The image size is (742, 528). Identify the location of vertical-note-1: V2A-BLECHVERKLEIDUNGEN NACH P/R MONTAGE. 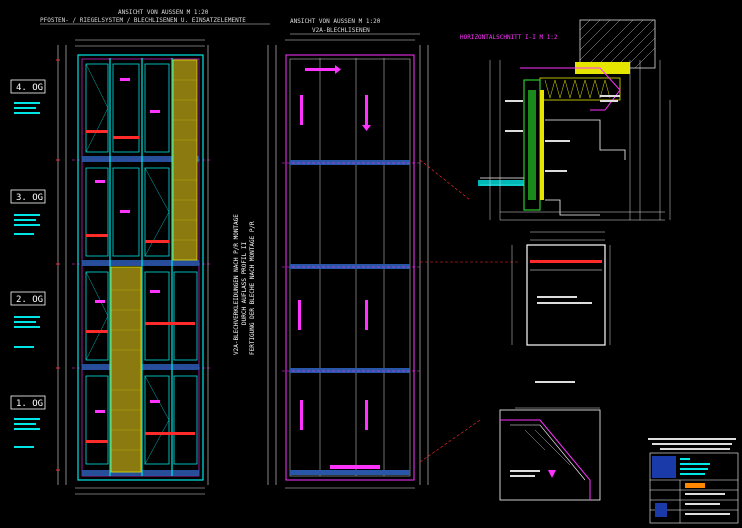
(236, 284).